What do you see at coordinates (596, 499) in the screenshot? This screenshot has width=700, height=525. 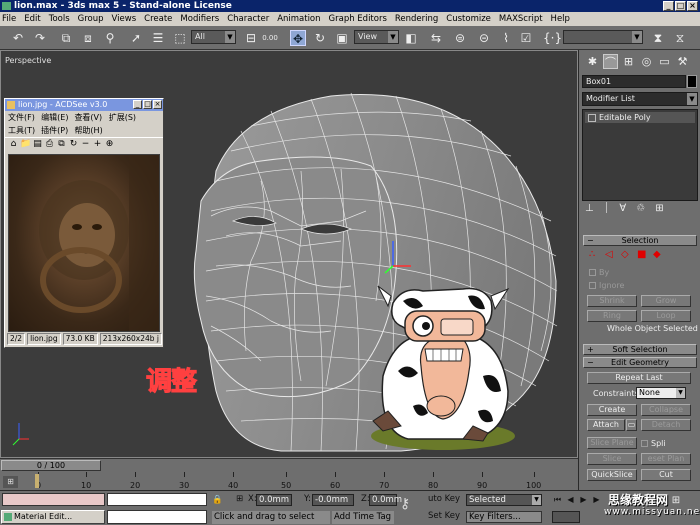 I see `next-frame-icon: ▶` at bounding box center [596, 499].